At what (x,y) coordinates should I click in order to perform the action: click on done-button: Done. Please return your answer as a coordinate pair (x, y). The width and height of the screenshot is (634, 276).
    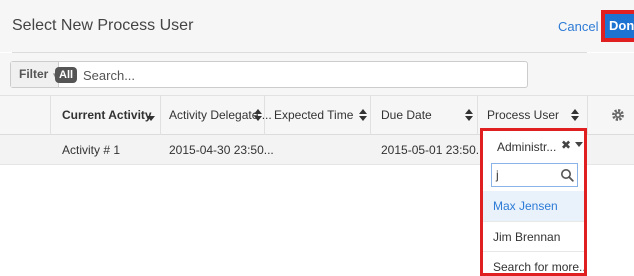
    Looking at the image, I should click on (619, 26).